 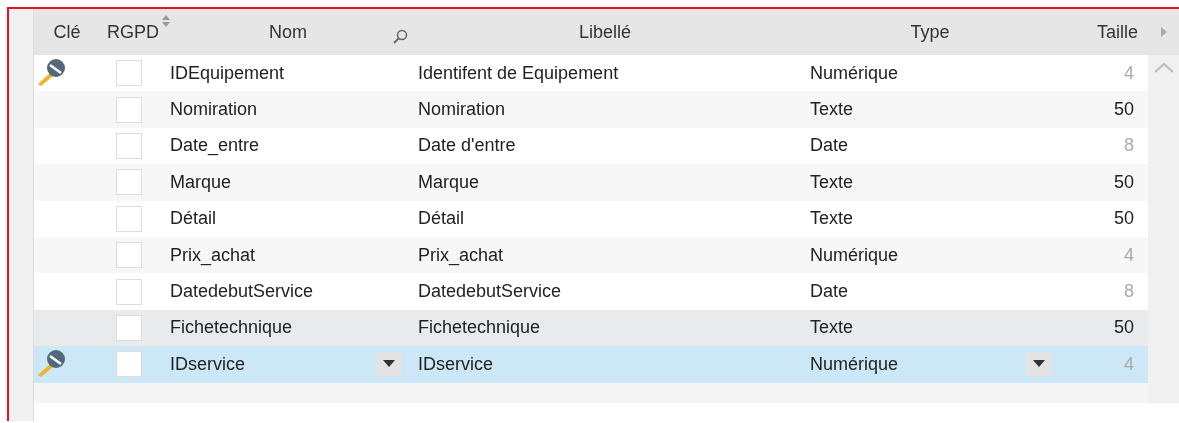 What do you see at coordinates (133, 32) in the screenshot?
I see `column-header: RGPD` at bounding box center [133, 32].